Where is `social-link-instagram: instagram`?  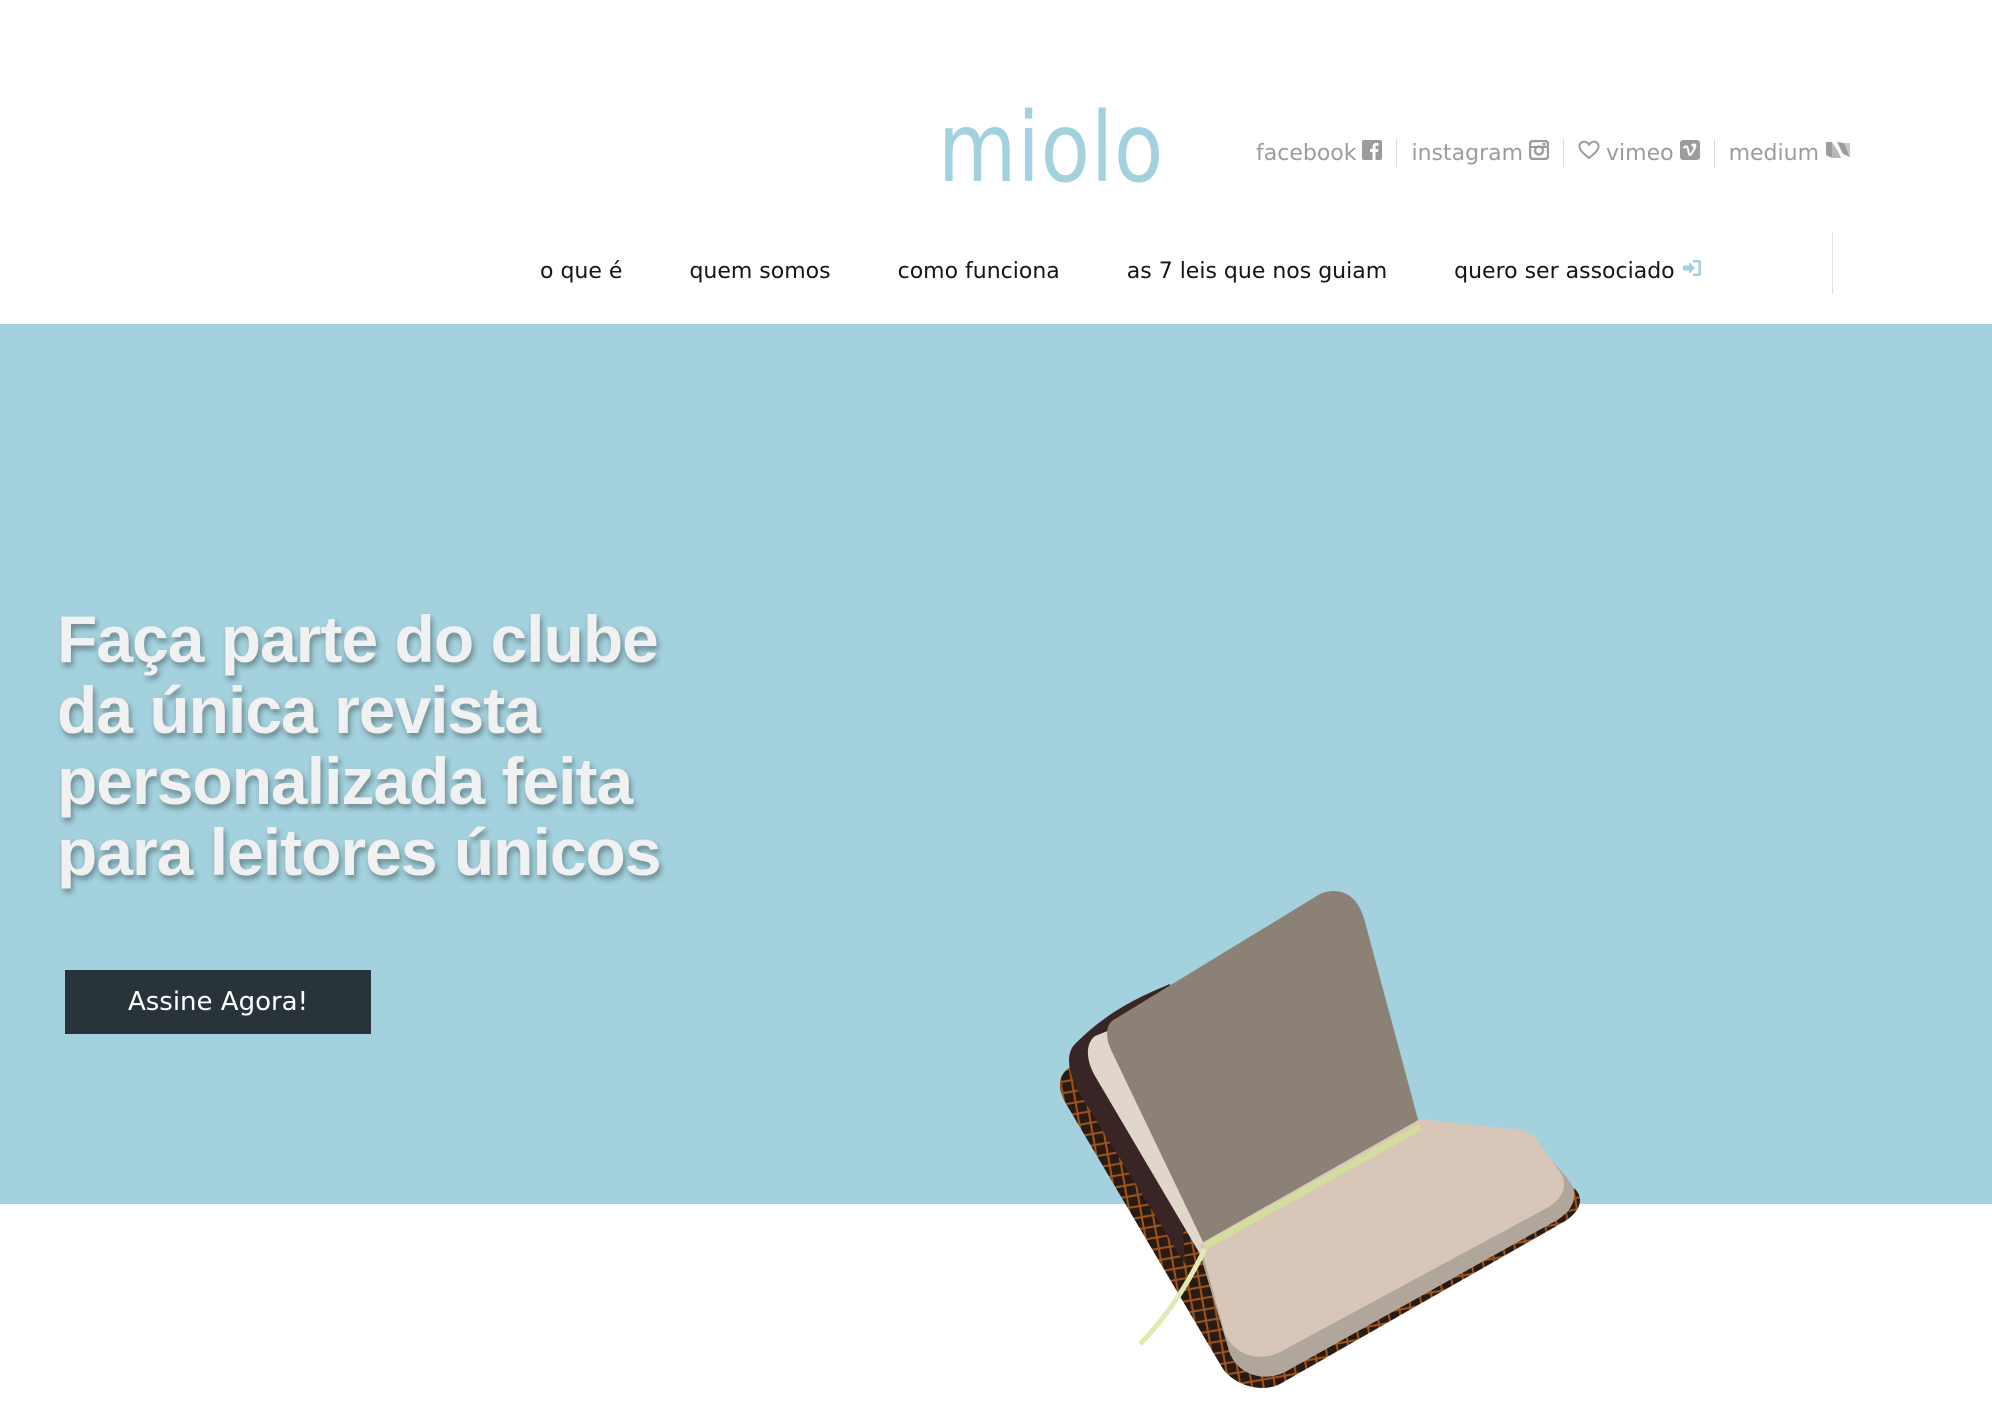 social-link-instagram: instagram is located at coordinates (1480, 152).